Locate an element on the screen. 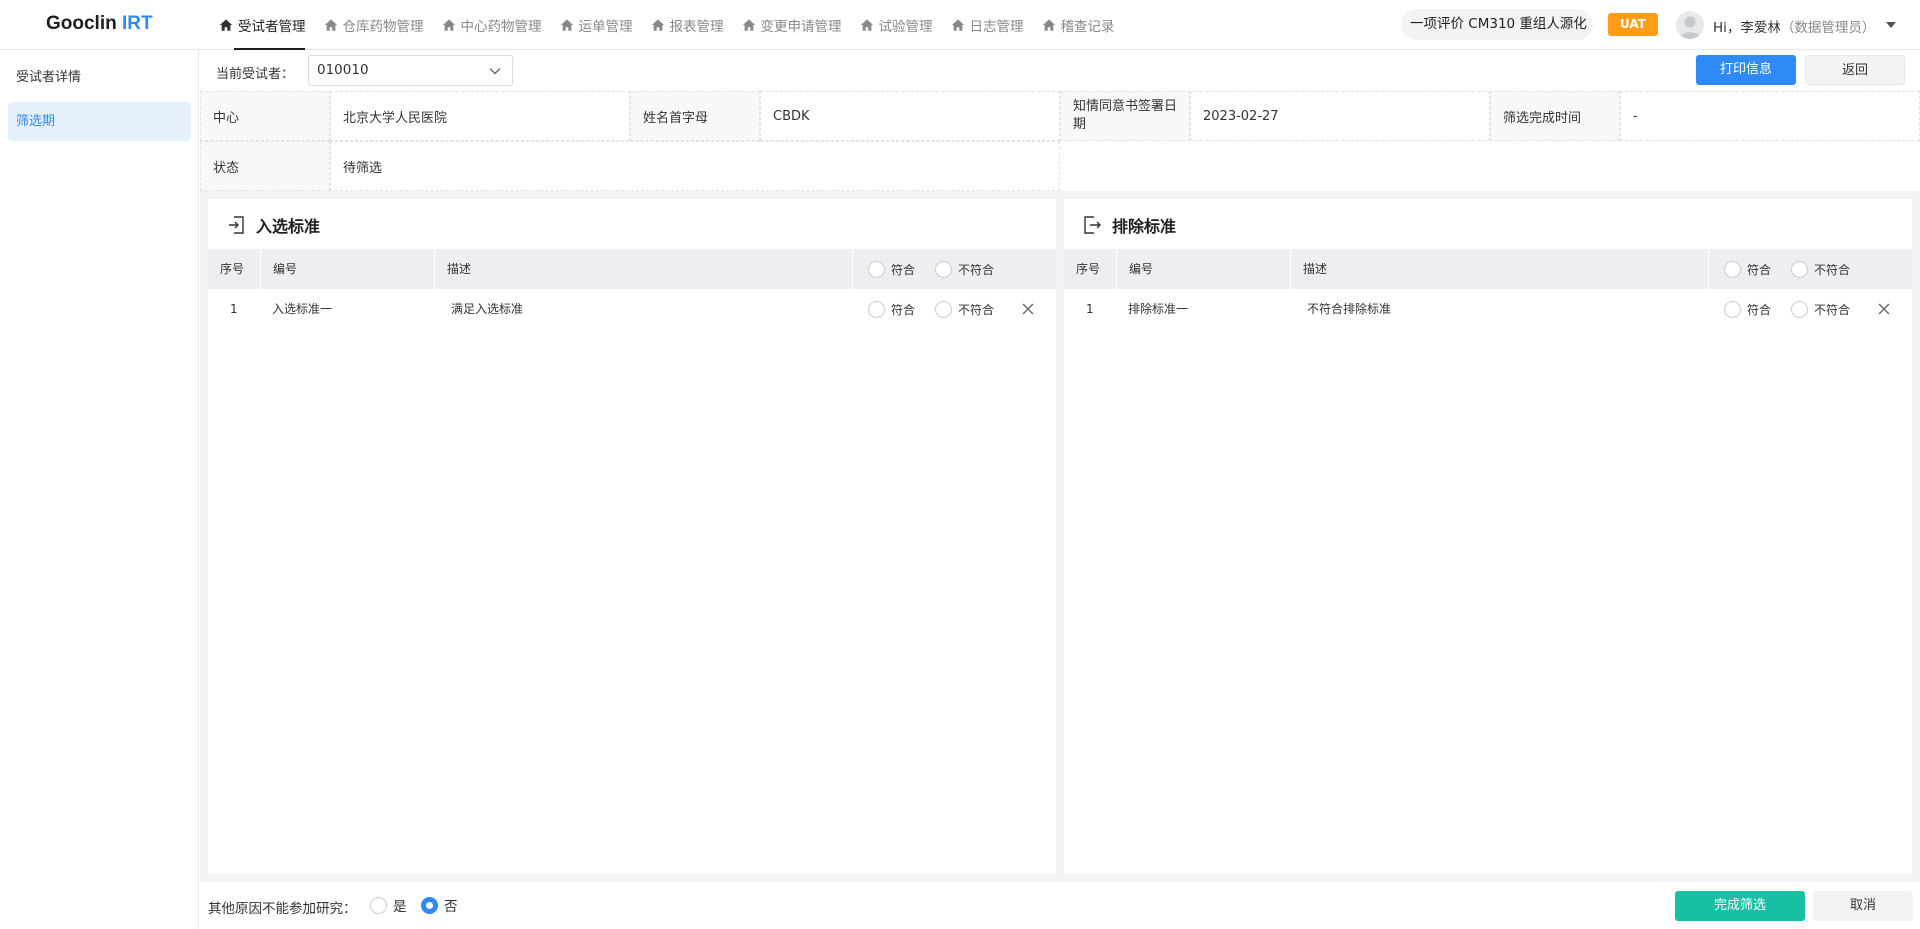  nav-item-label: 受试者管理 is located at coordinates (272, 27).